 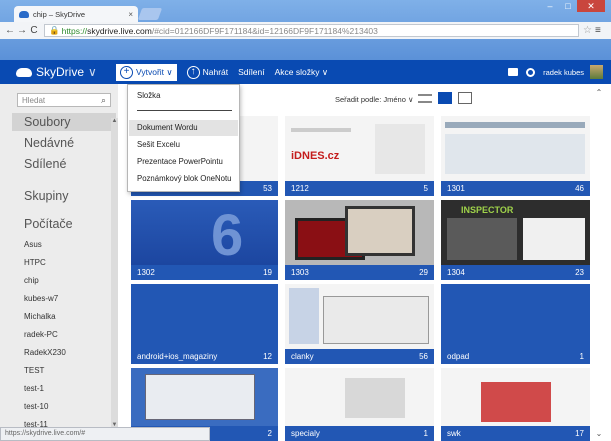 What do you see at coordinates (513, 72) in the screenshot?
I see `messages-icon` at bounding box center [513, 72].